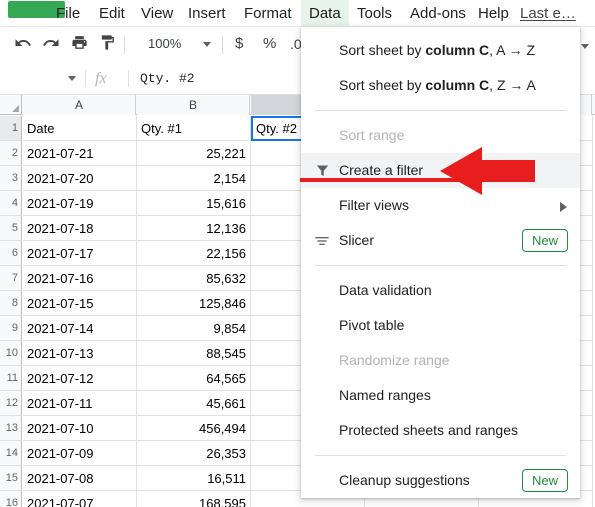  I want to click on row-header: 14, so click(11, 453).